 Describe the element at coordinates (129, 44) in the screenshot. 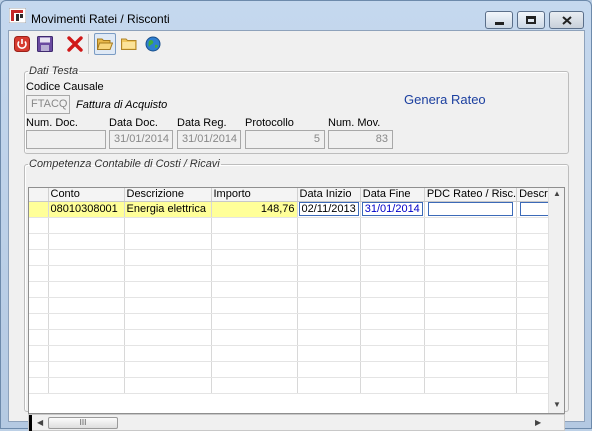

I see `folder-button` at that location.